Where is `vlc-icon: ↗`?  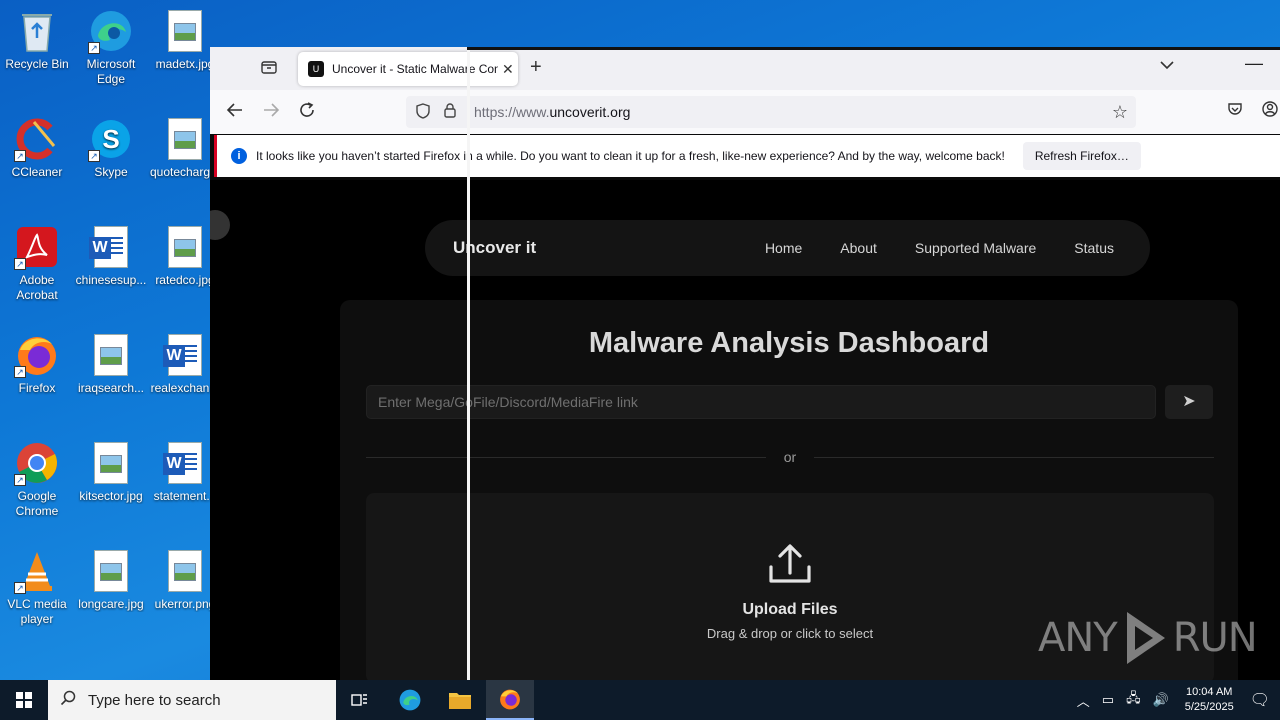
vlc-icon: ↗ is located at coordinates (37, 571).